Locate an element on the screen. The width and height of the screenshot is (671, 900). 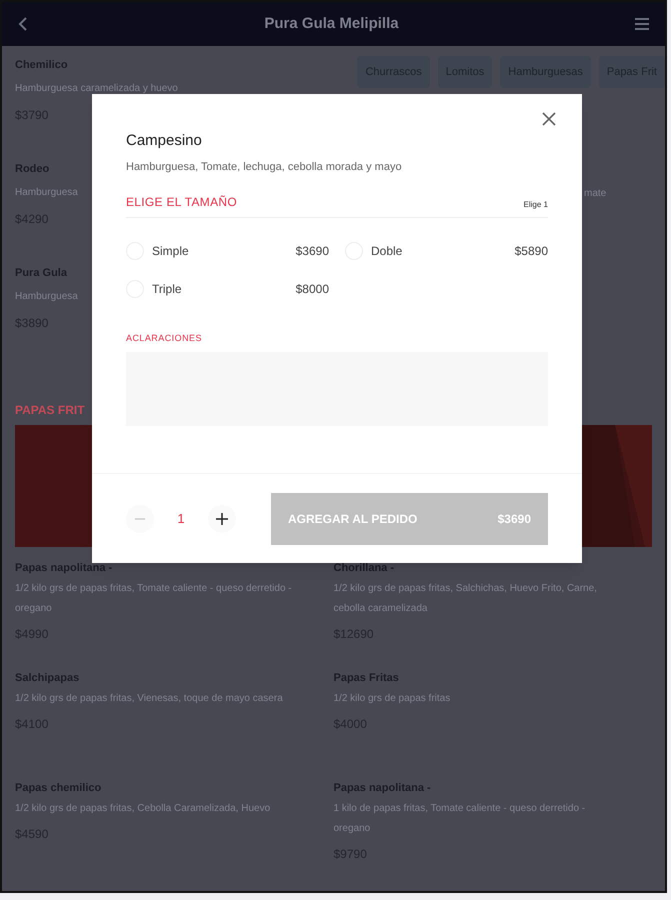
menu-icon is located at coordinates (641, 24).